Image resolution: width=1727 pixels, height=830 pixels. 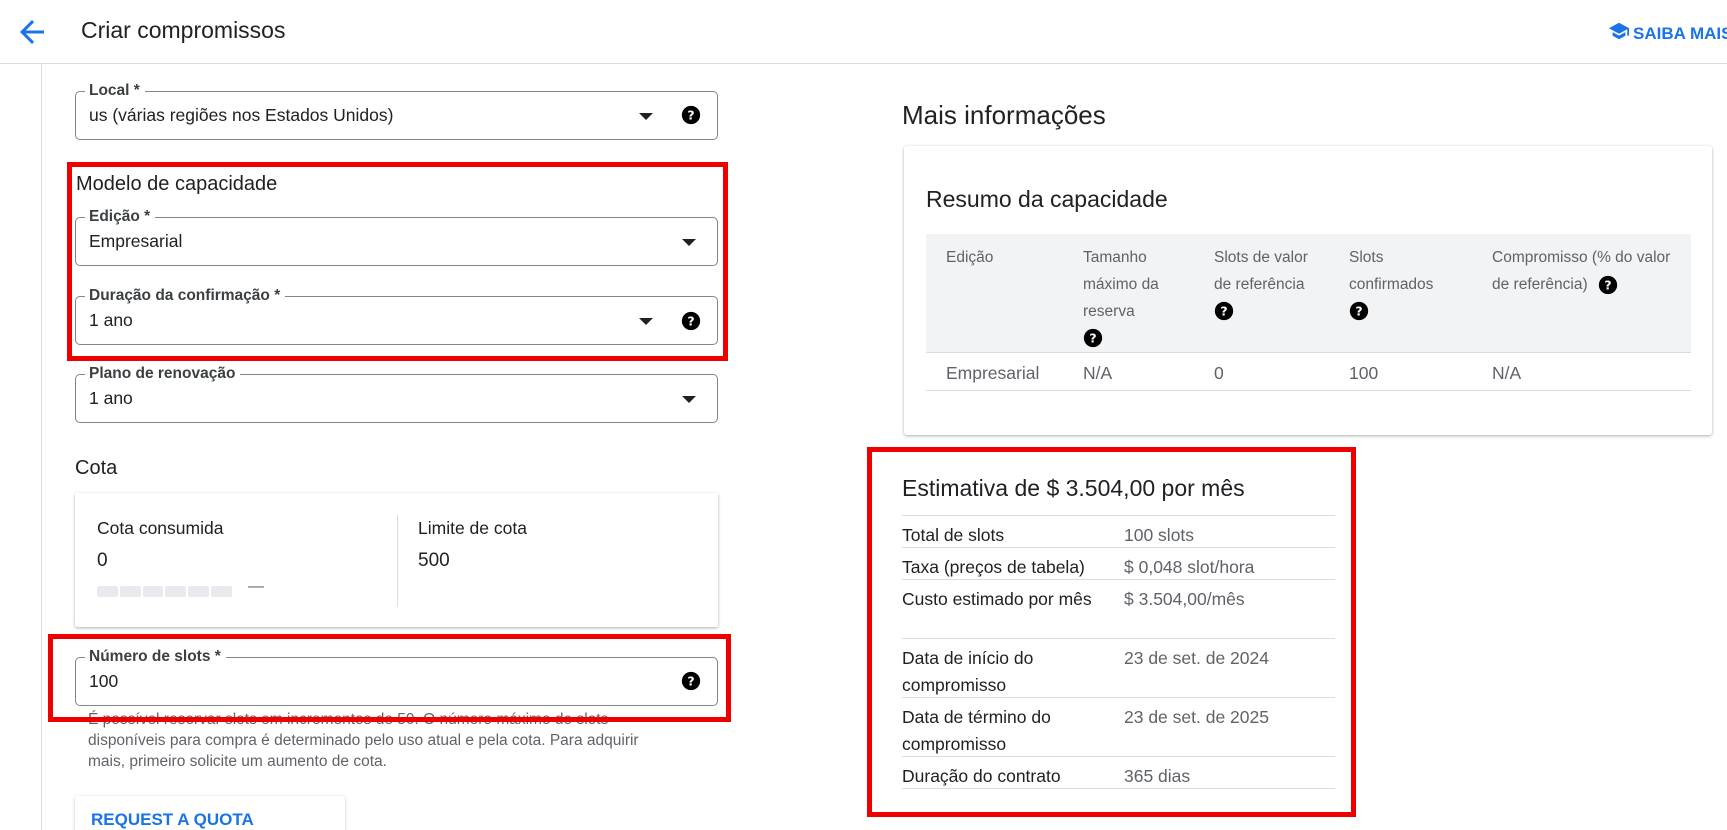 What do you see at coordinates (1118, 609) in the screenshot?
I see `estimate-row: Custo estimado por mês $ 3.504,00/mês` at bounding box center [1118, 609].